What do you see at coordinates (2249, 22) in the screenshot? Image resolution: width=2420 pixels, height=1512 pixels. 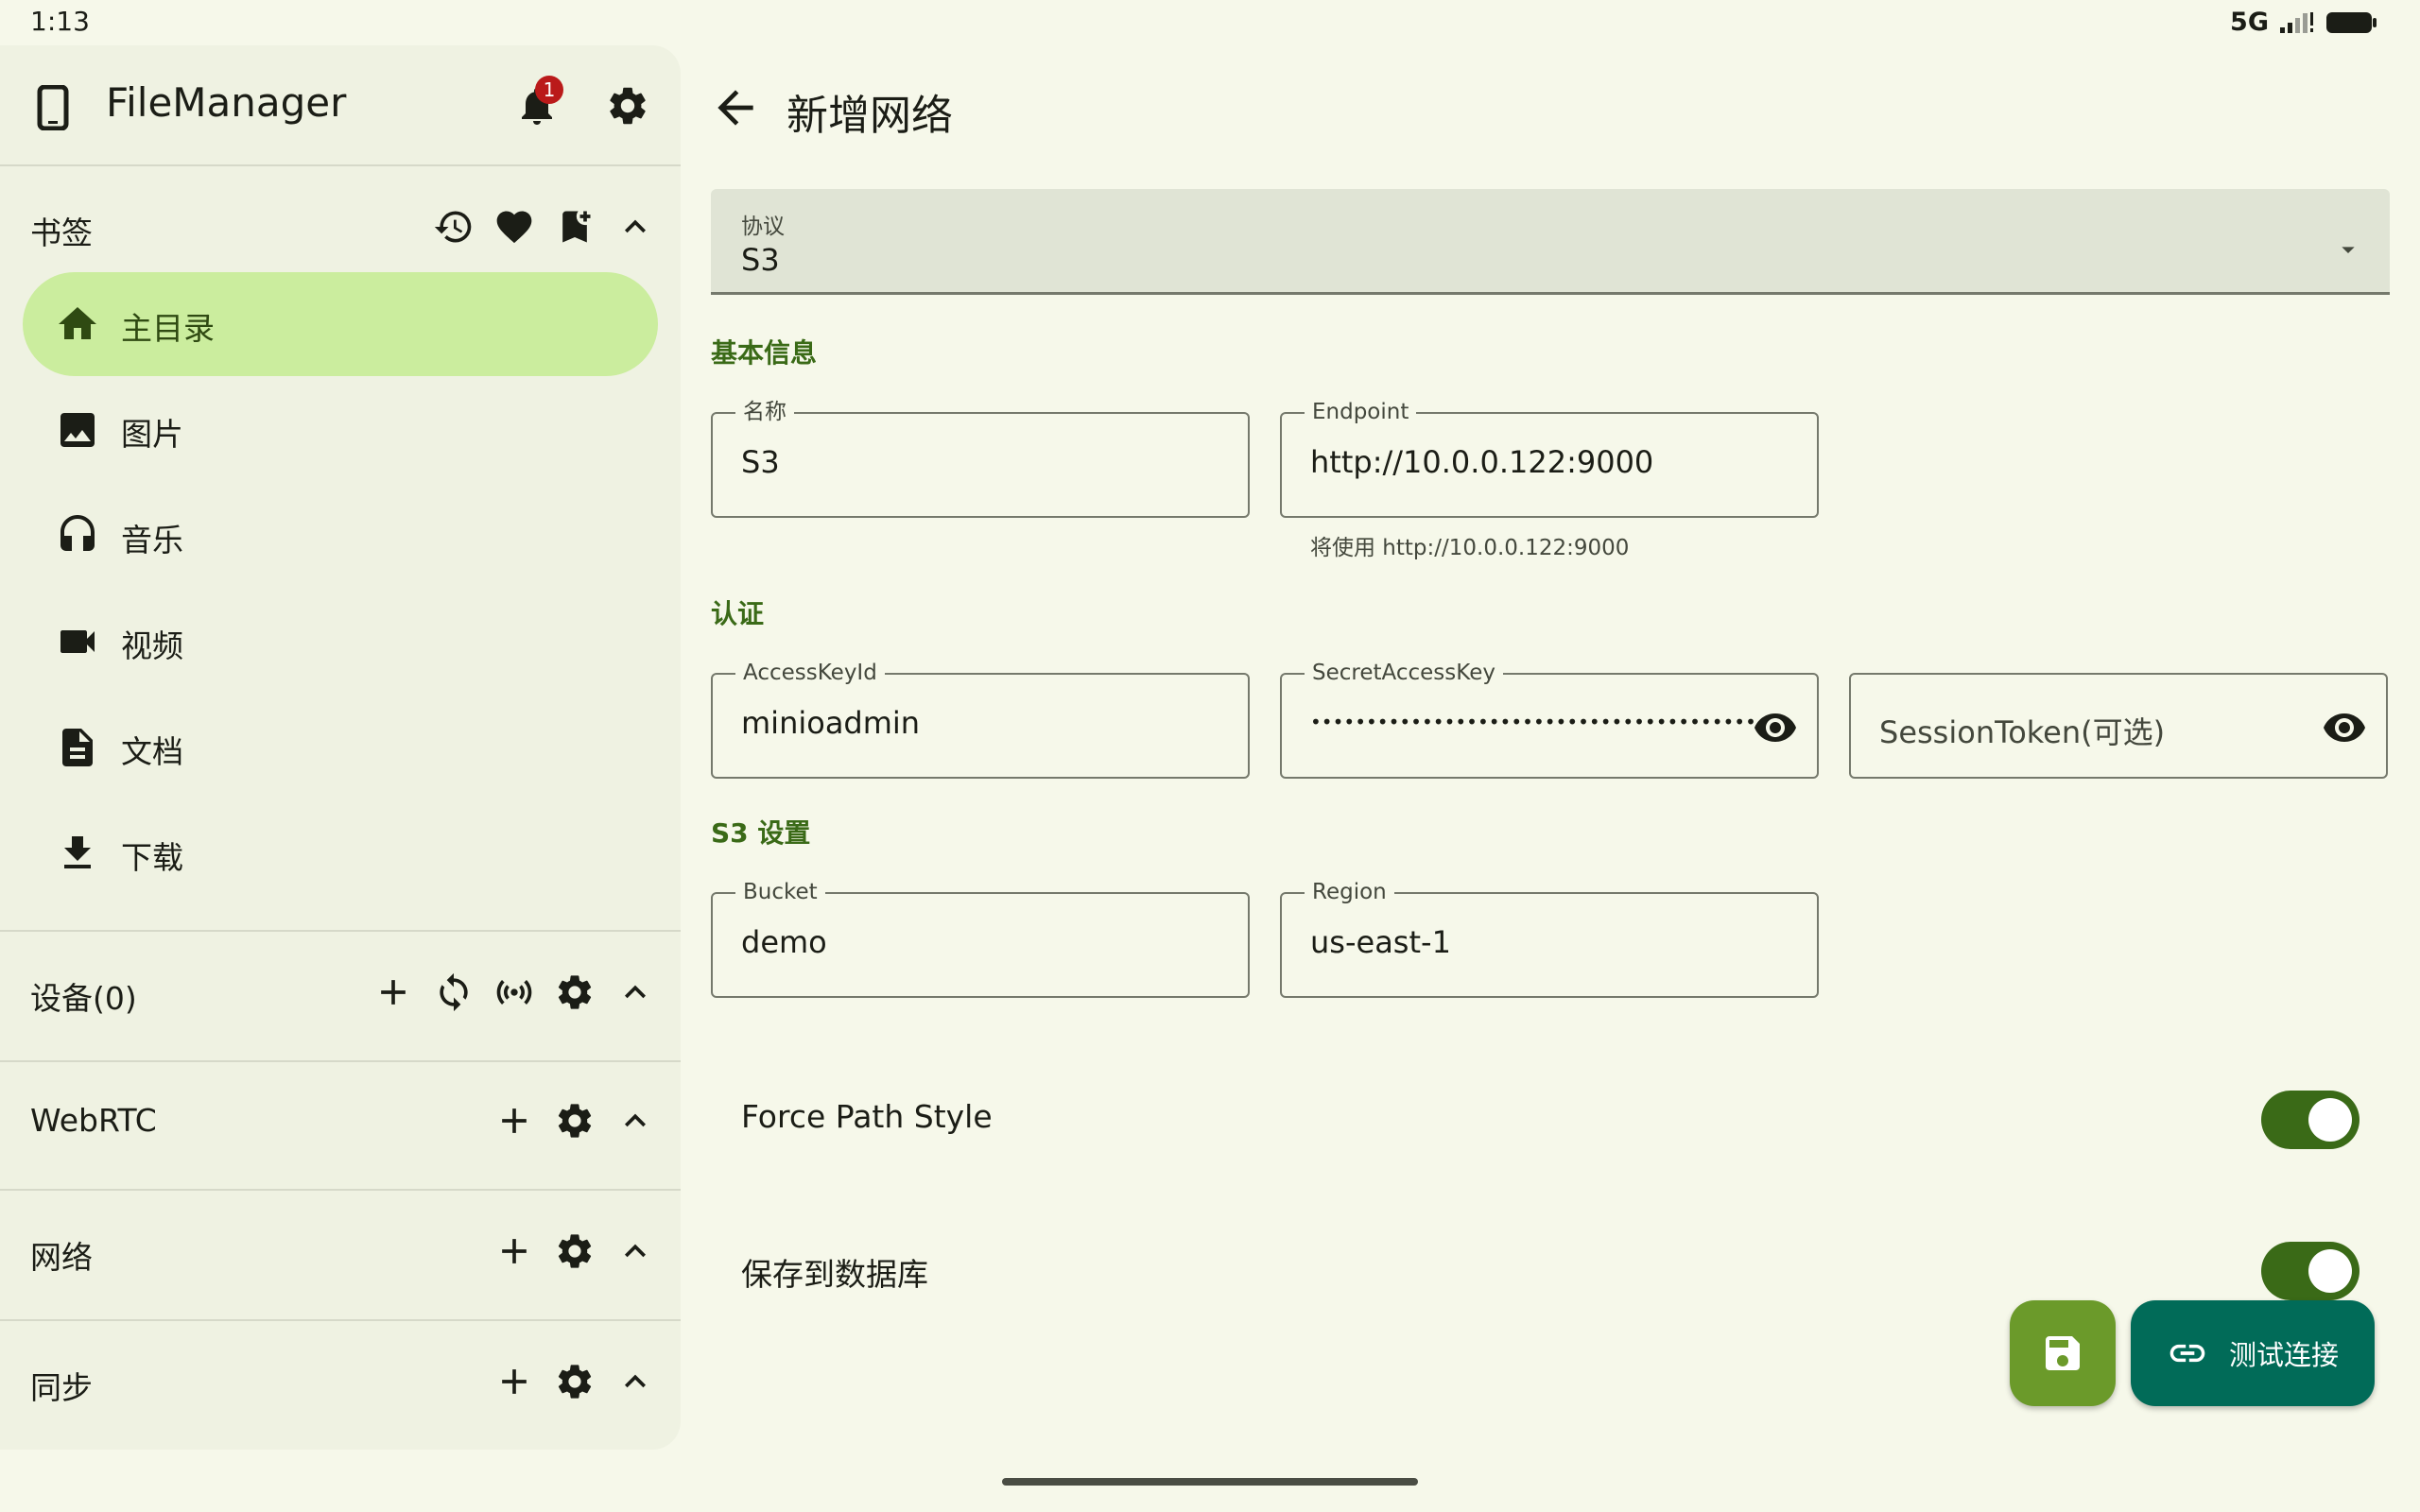 I see `network-type: 5G` at bounding box center [2249, 22].